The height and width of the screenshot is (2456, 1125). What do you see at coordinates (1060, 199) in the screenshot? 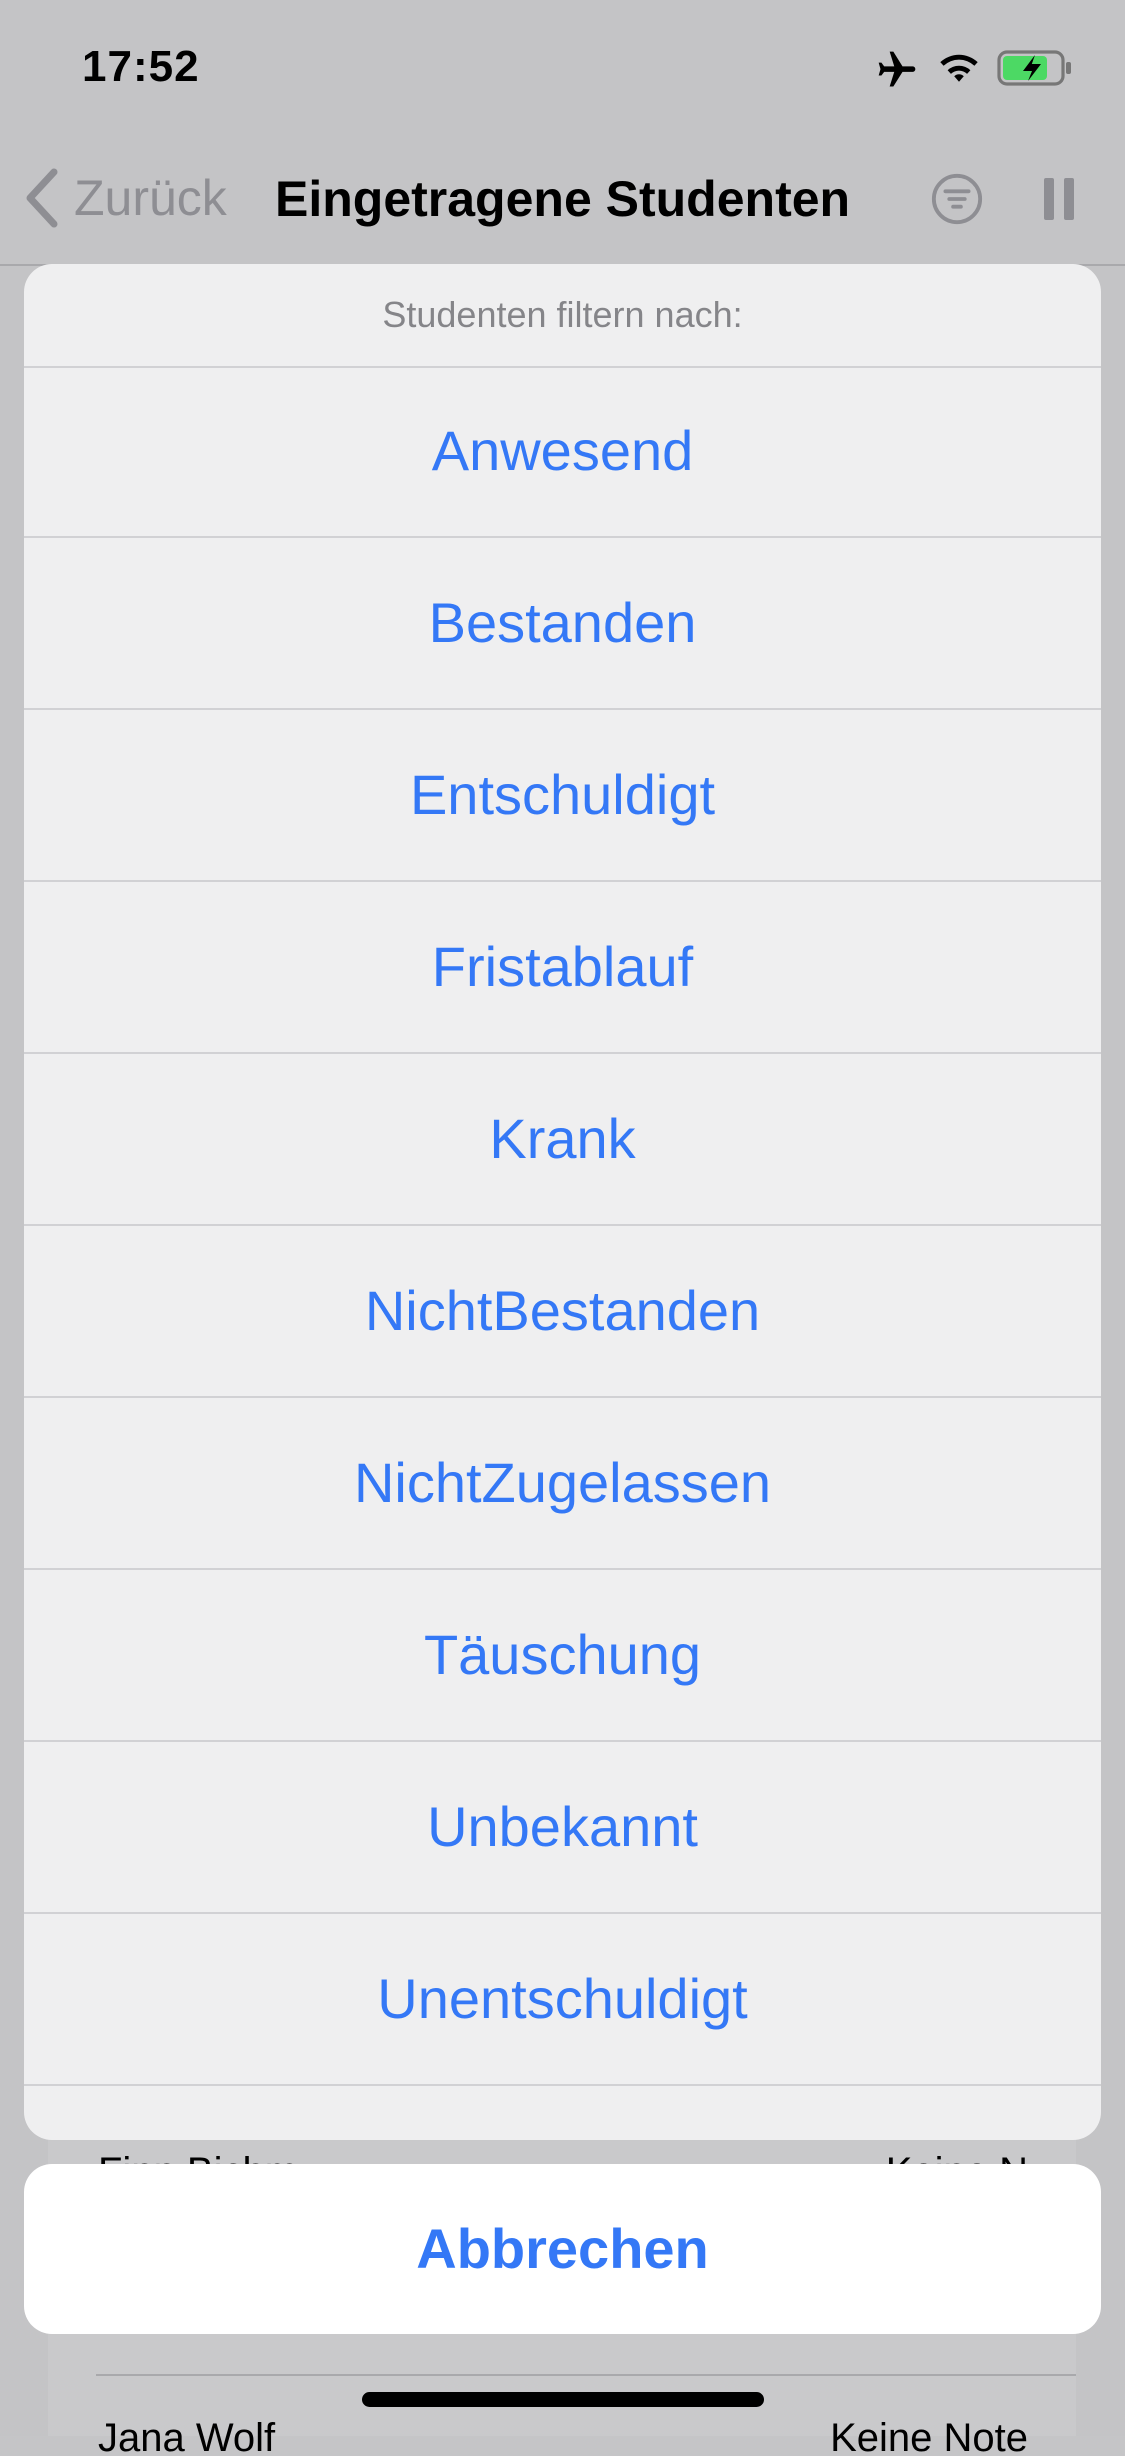
I see `pause-icon` at bounding box center [1060, 199].